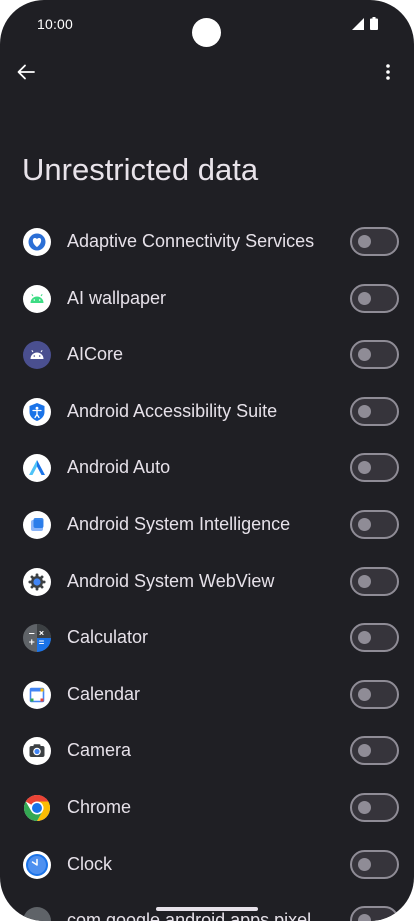  I want to click on back-button, so click(26, 74).